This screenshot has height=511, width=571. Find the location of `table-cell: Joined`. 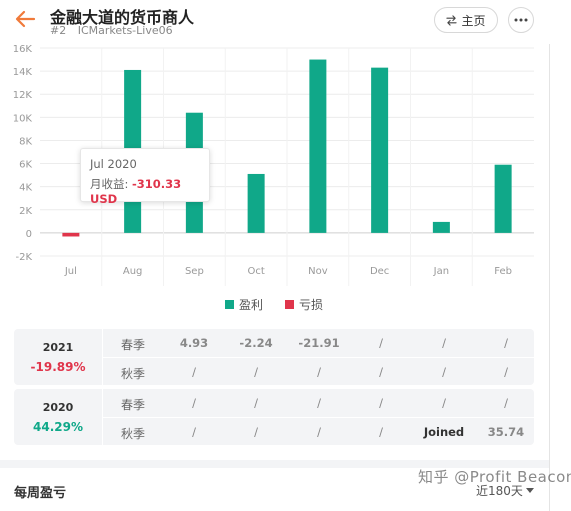

table-cell: Joined is located at coordinates (444, 432).